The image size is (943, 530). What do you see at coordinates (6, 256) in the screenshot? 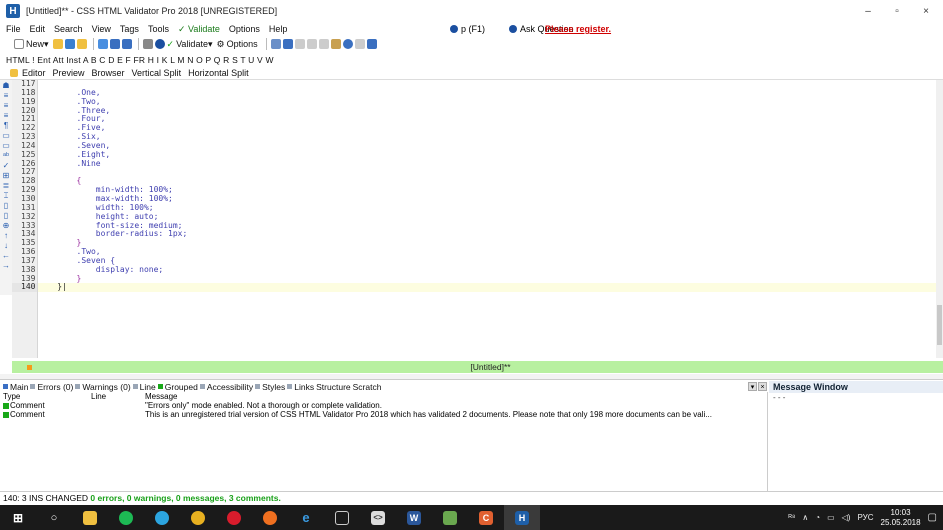
I see `arrow-left-icon: ←` at bounding box center [6, 256].